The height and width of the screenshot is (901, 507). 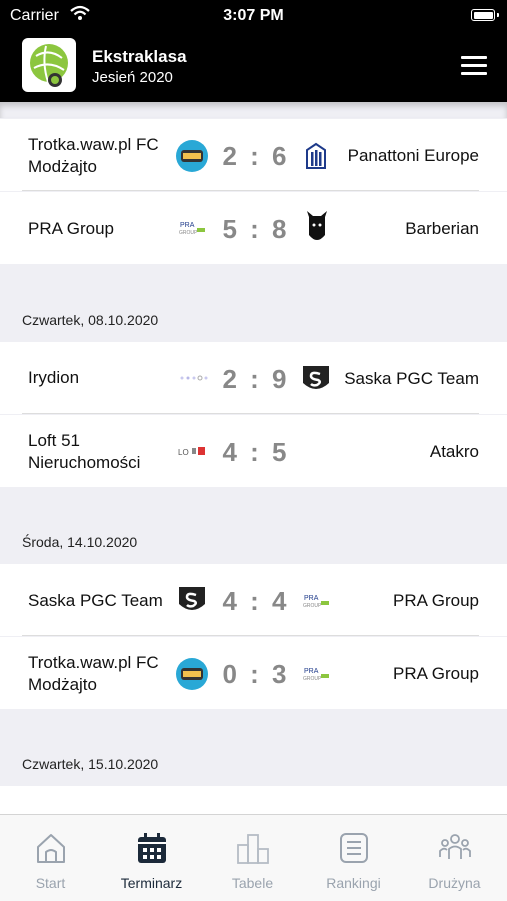 What do you see at coordinates (253, 849) in the screenshot?
I see `podium-icon` at bounding box center [253, 849].